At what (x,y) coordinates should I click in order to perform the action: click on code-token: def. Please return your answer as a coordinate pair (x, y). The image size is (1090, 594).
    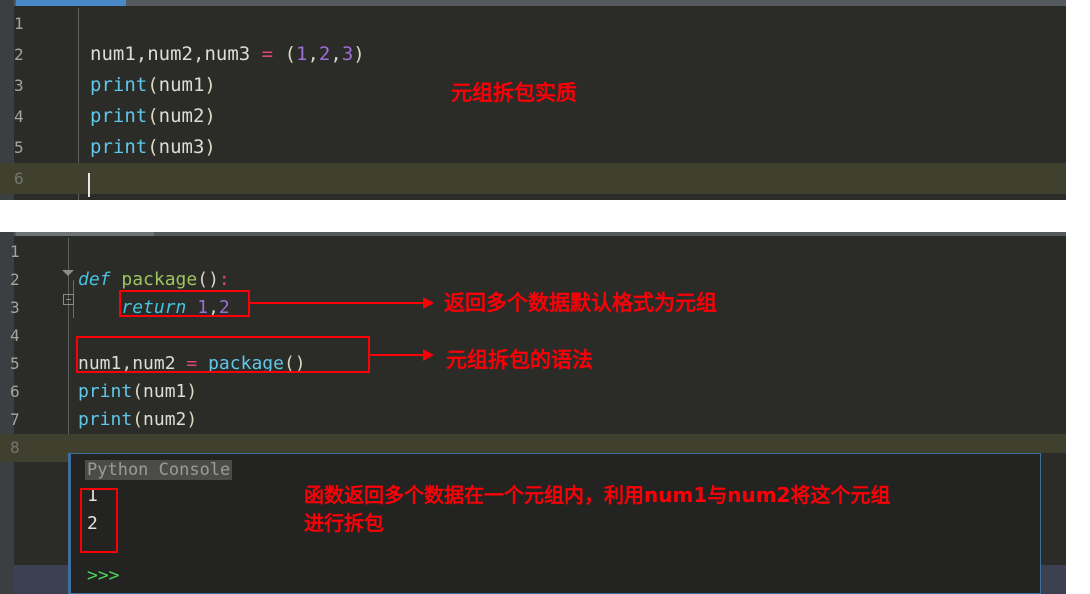
    Looking at the image, I should click on (94, 279).